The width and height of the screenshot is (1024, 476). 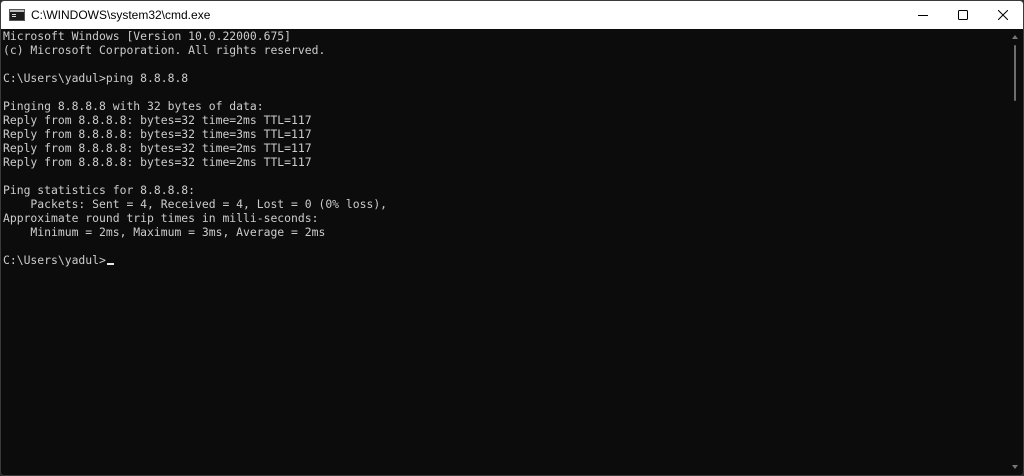 I want to click on minimize-button, so click(x=923, y=15).